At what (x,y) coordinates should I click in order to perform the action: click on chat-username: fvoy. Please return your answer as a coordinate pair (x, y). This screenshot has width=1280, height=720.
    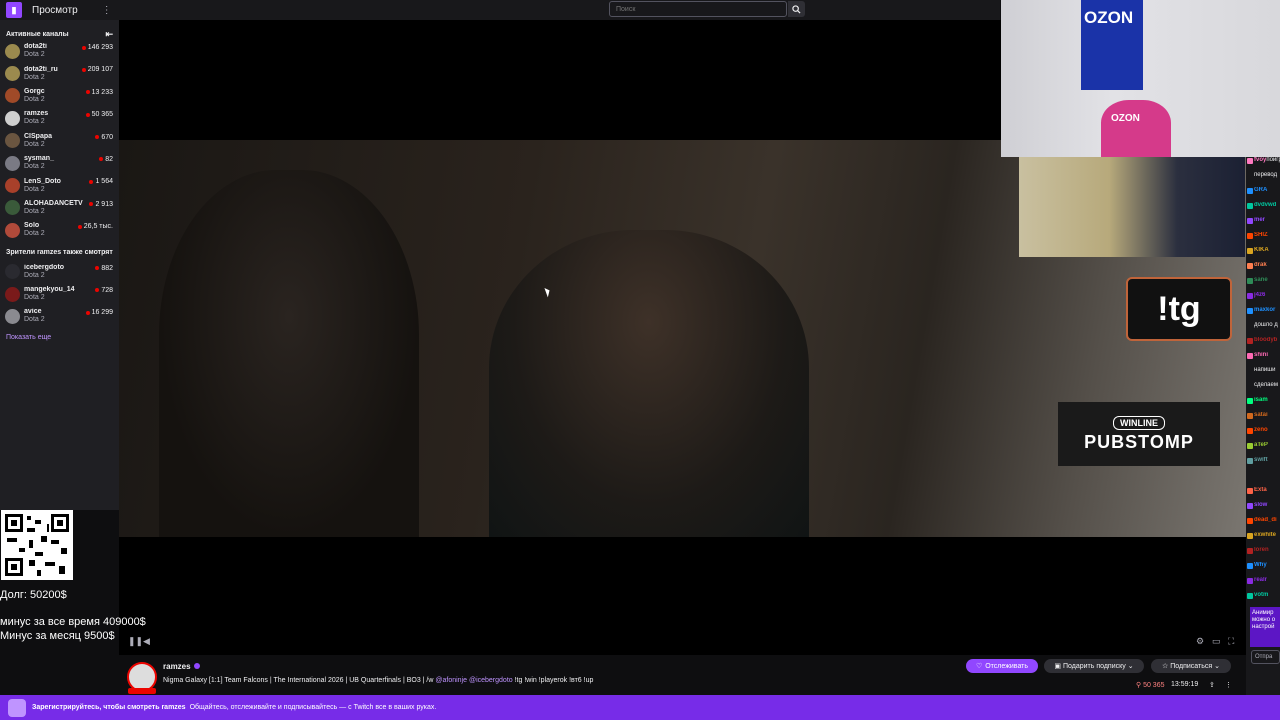
    Looking at the image, I should click on (1260, 160).